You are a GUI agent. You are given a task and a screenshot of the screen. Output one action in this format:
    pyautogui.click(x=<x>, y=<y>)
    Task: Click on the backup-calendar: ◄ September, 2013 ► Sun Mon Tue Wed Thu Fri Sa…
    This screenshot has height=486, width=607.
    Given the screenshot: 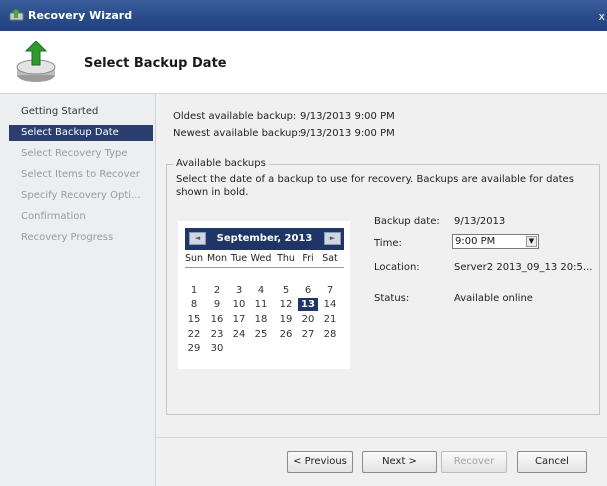 What is the action you would take?
    pyautogui.click(x=264, y=295)
    